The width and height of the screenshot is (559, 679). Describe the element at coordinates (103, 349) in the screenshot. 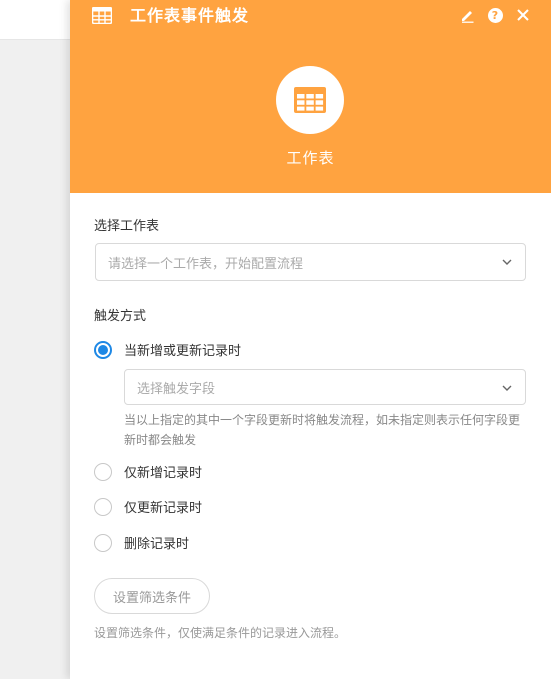

I see `radio-checked-icon` at that location.